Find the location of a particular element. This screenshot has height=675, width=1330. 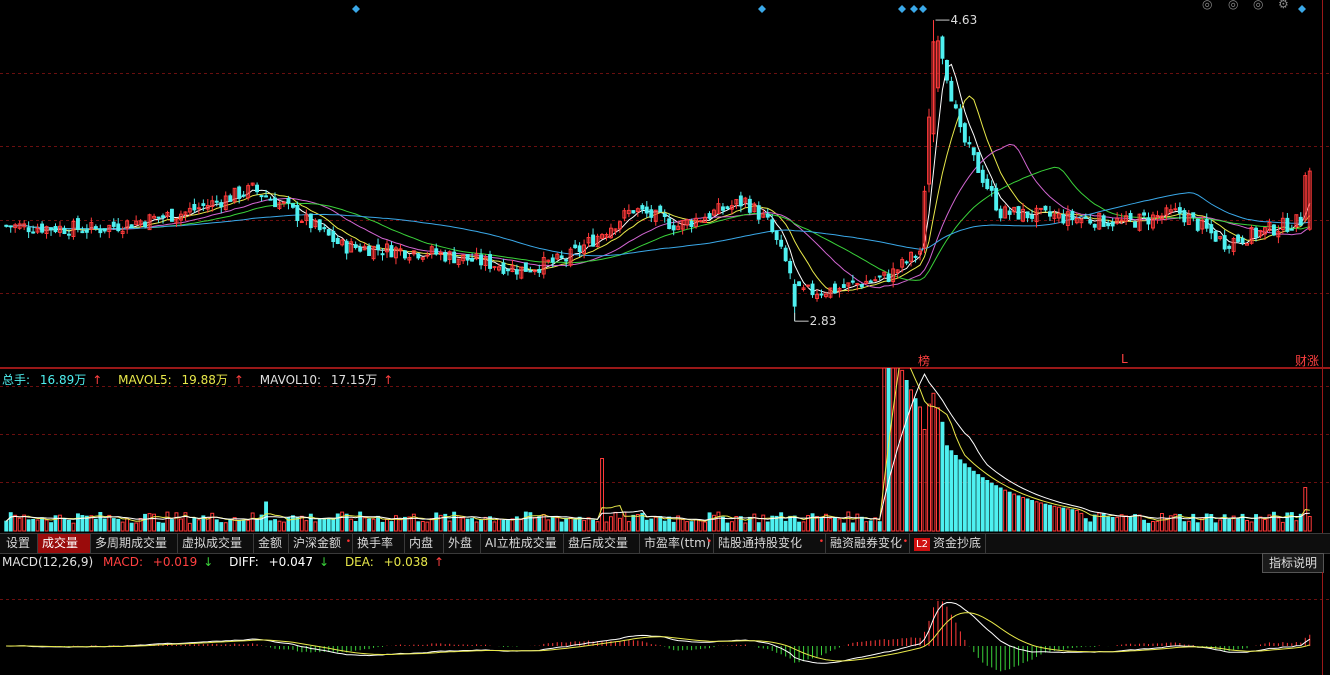

tab-2: 多周期成交量 is located at coordinates (134, 543).